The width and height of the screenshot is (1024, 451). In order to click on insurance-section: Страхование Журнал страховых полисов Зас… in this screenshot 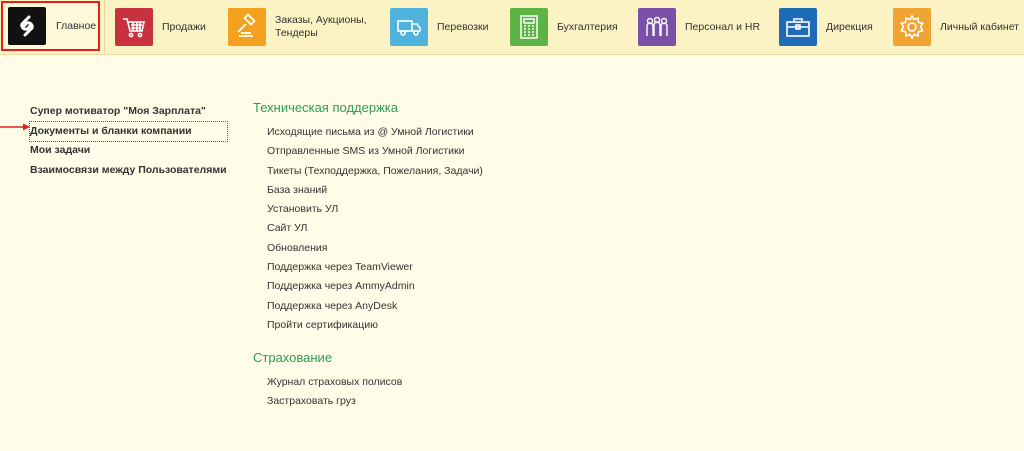, I will do `click(327, 381)`.